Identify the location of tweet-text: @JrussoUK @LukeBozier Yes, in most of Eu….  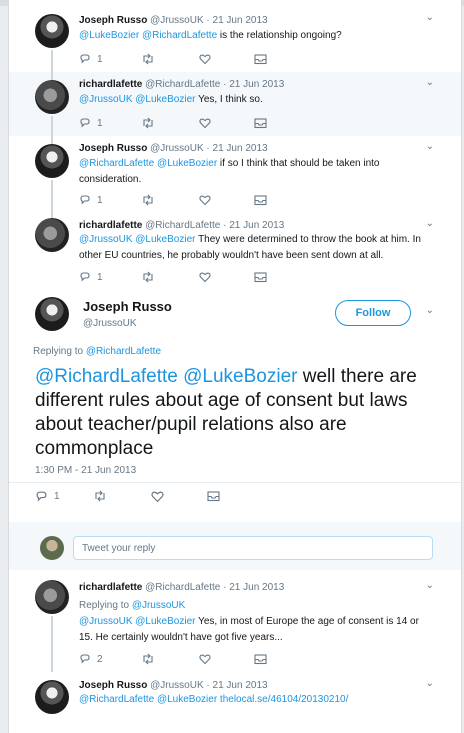
(254, 630).